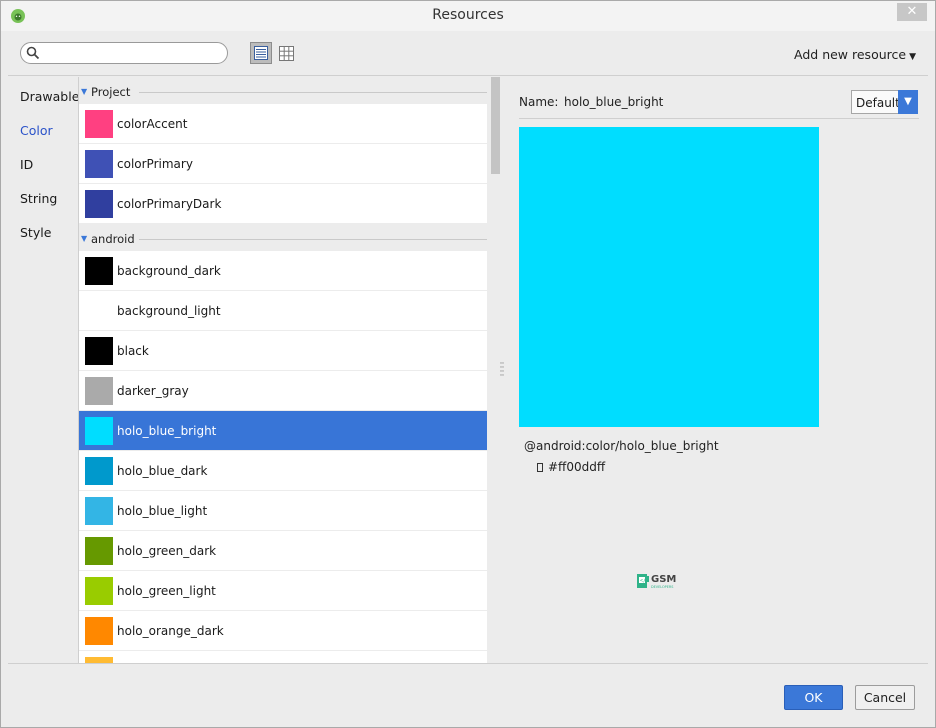  What do you see at coordinates (283, 471) in the screenshot?
I see `list-item: holo_blue_dark` at bounding box center [283, 471].